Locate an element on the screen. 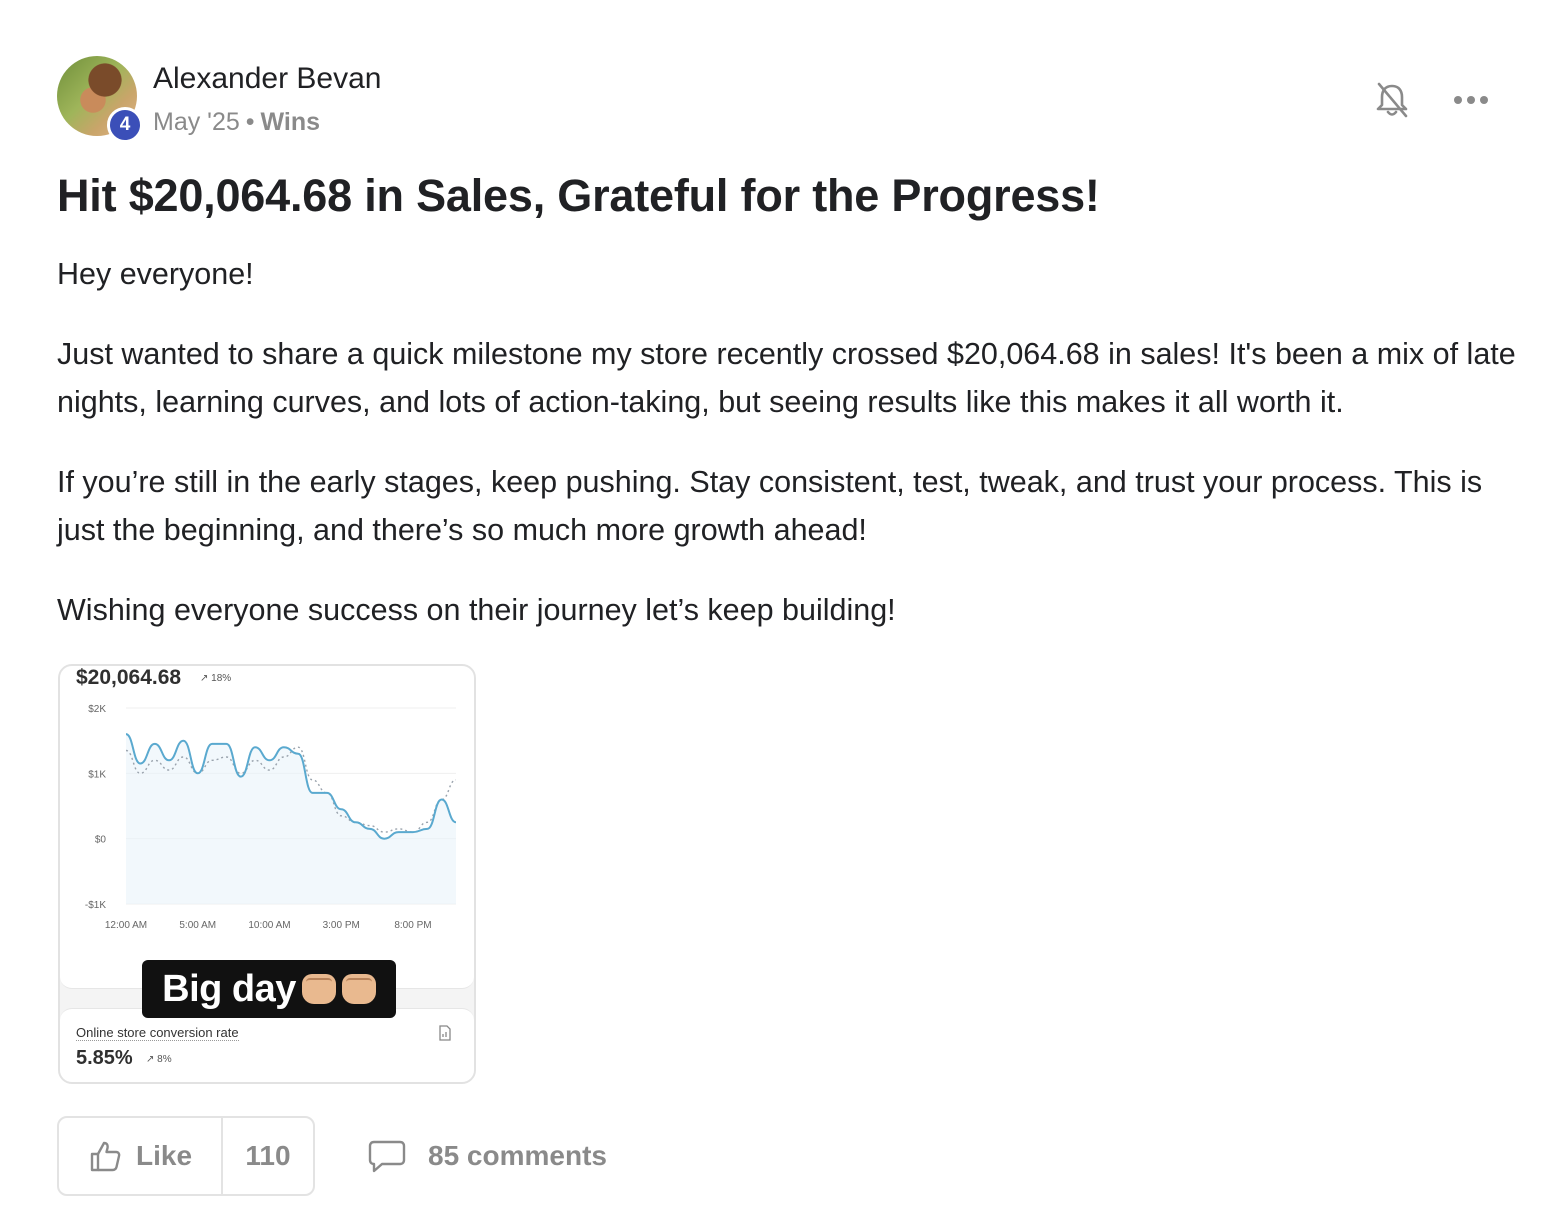 The width and height of the screenshot is (1560, 1220). notifications-toggle-button is located at coordinates (1392, 100).